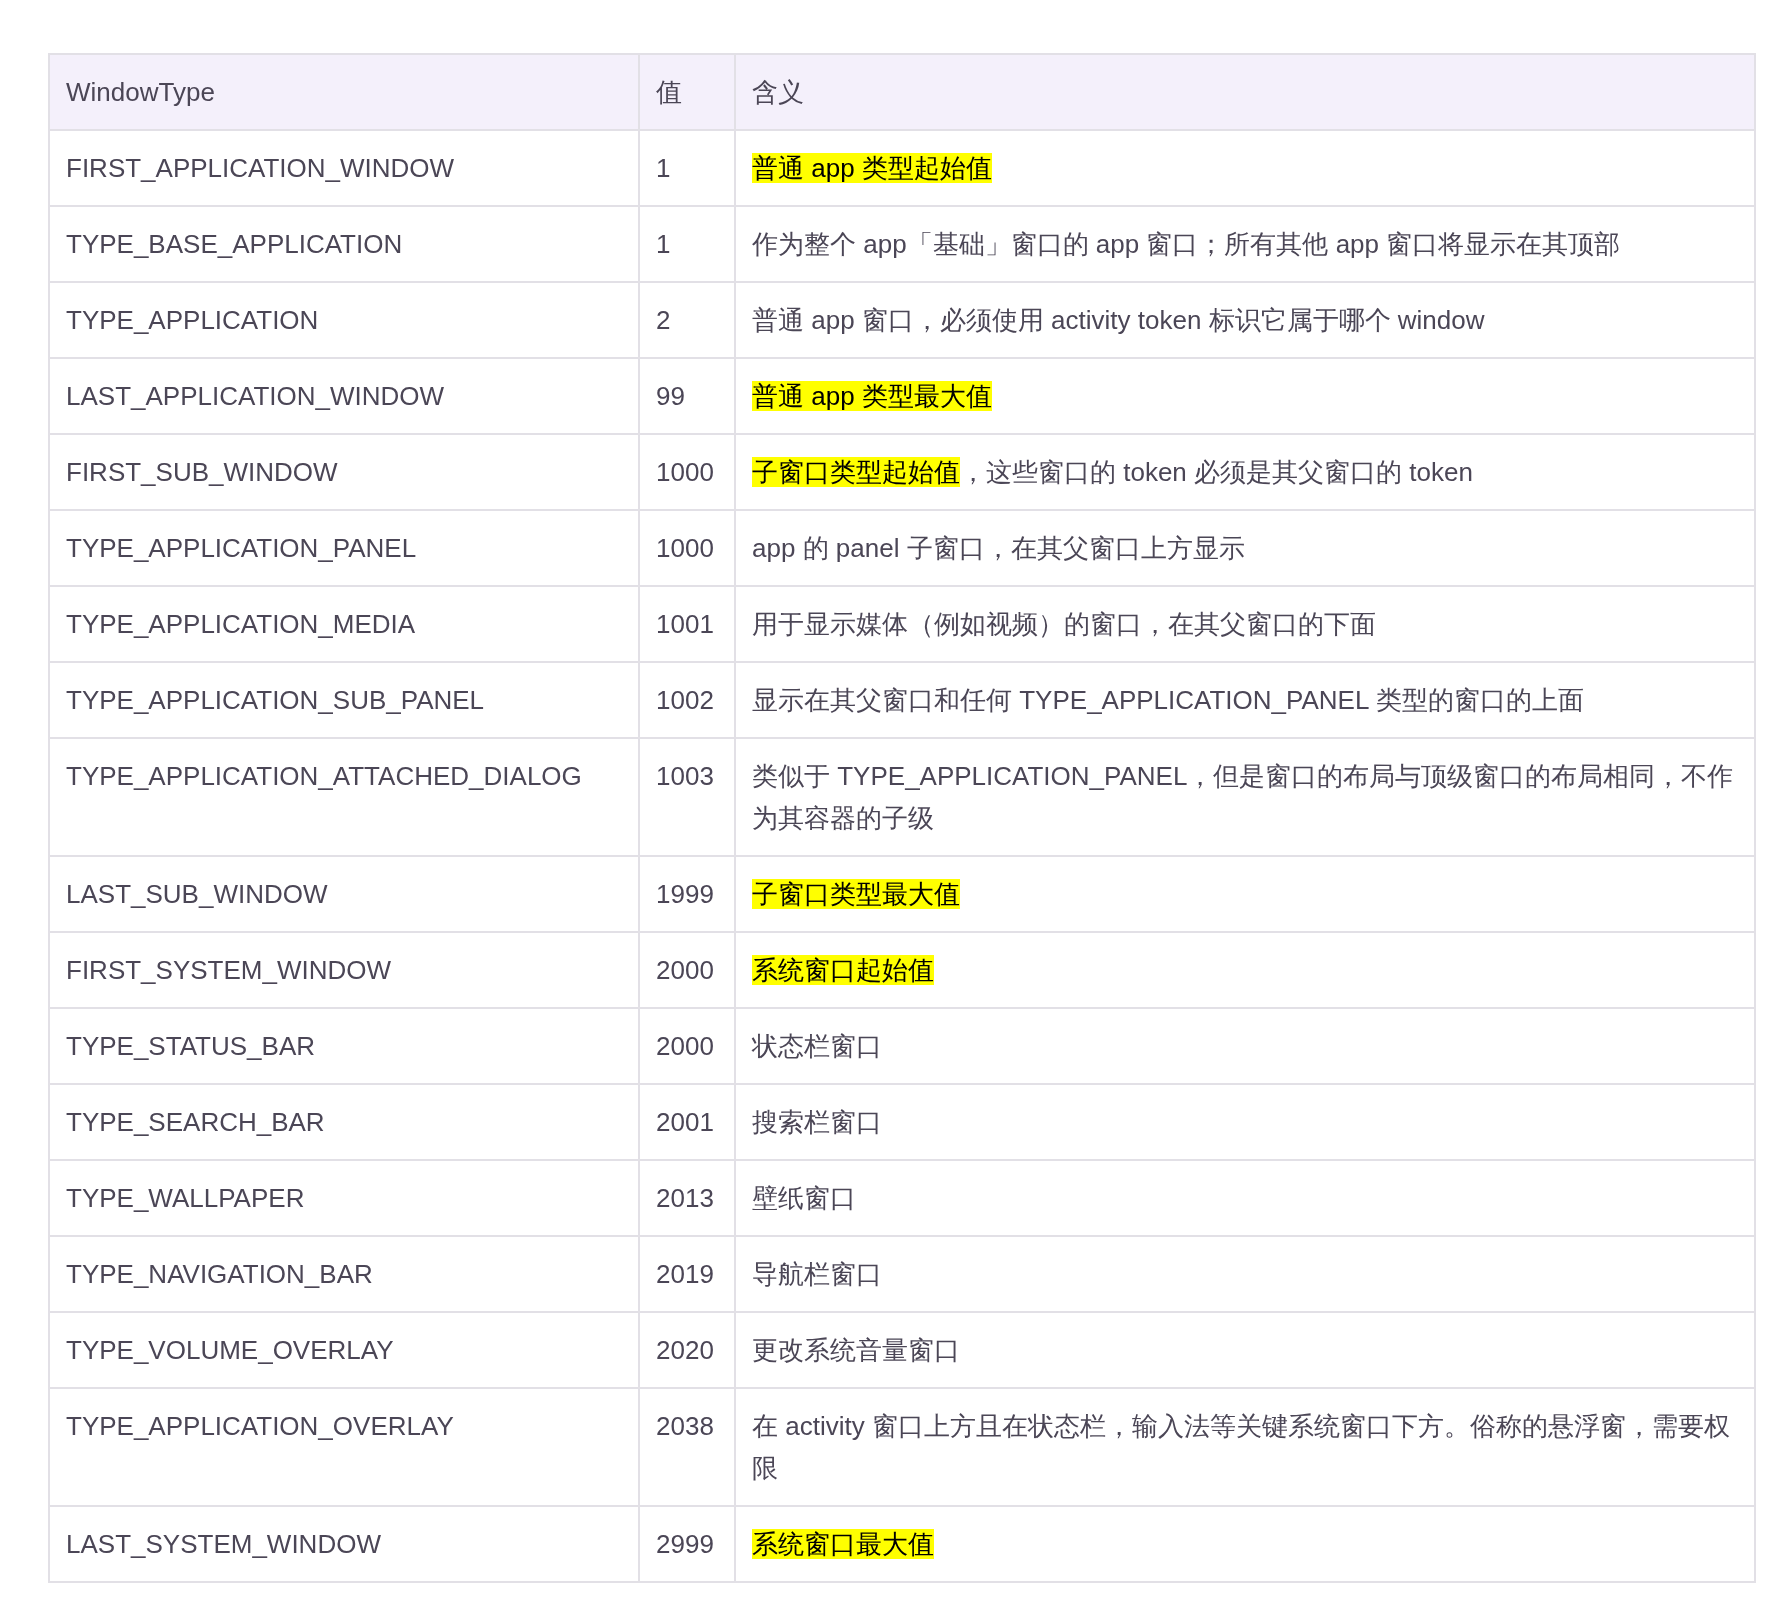 Image resolution: width=1780 pixels, height=1614 pixels. Describe the element at coordinates (1245, 1350) in the screenshot. I see `table-cell: 更改系统音量窗口` at that location.